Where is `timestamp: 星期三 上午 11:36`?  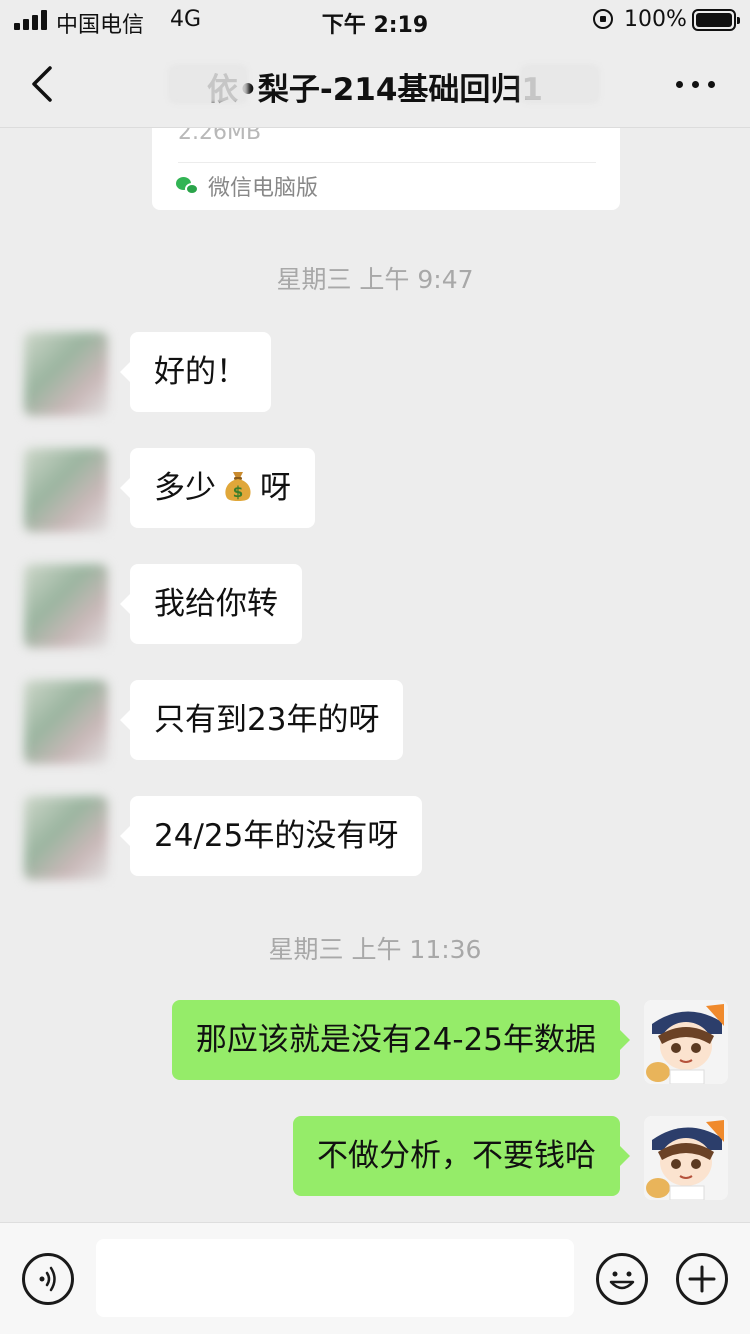 timestamp: 星期三 上午 11:36 is located at coordinates (375, 949).